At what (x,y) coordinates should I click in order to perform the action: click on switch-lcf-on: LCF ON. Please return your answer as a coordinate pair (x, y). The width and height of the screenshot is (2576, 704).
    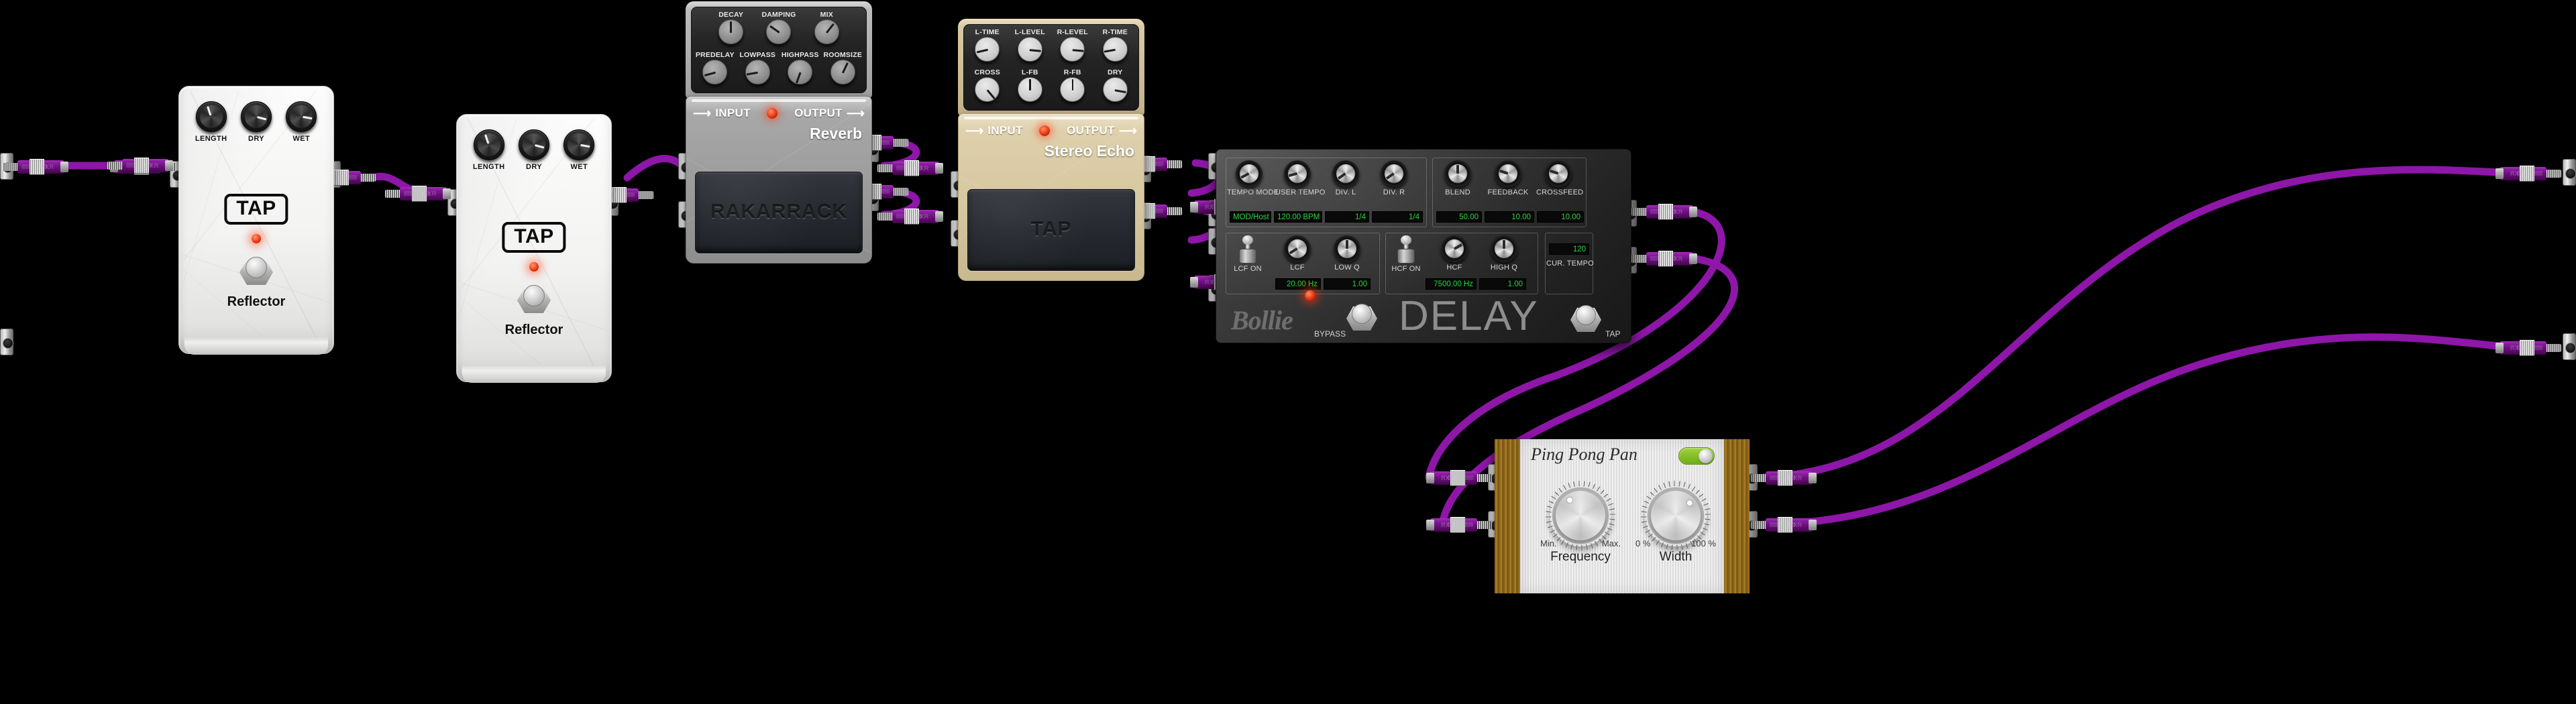
    Looking at the image, I should click on (1247, 254).